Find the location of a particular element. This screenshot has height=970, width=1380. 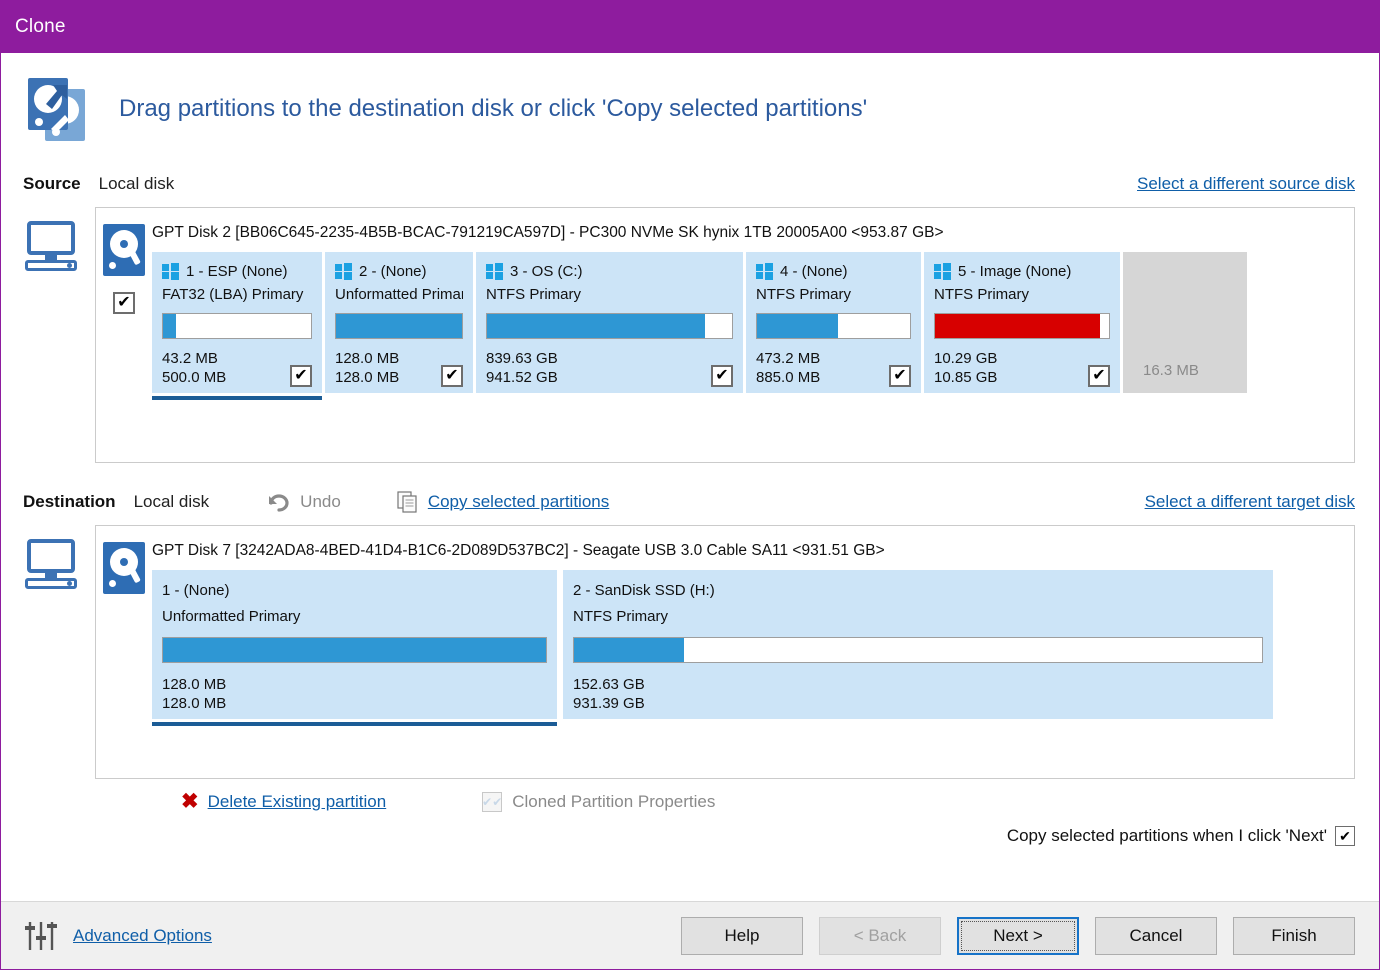

partition-name: 3 - OS (C:) is located at coordinates (546, 271).